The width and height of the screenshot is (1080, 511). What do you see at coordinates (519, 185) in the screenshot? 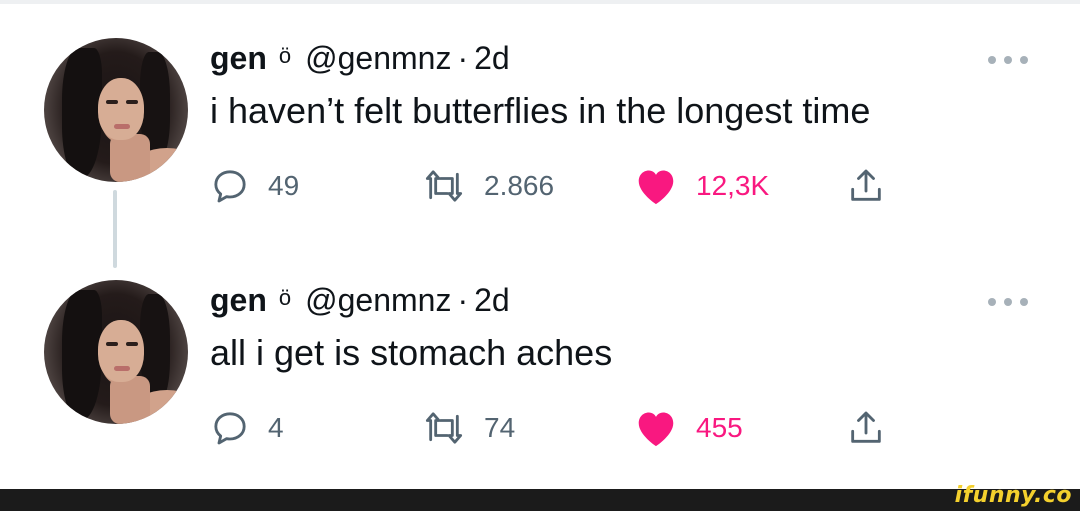
I see `retweet-count: 2.866` at bounding box center [519, 185].